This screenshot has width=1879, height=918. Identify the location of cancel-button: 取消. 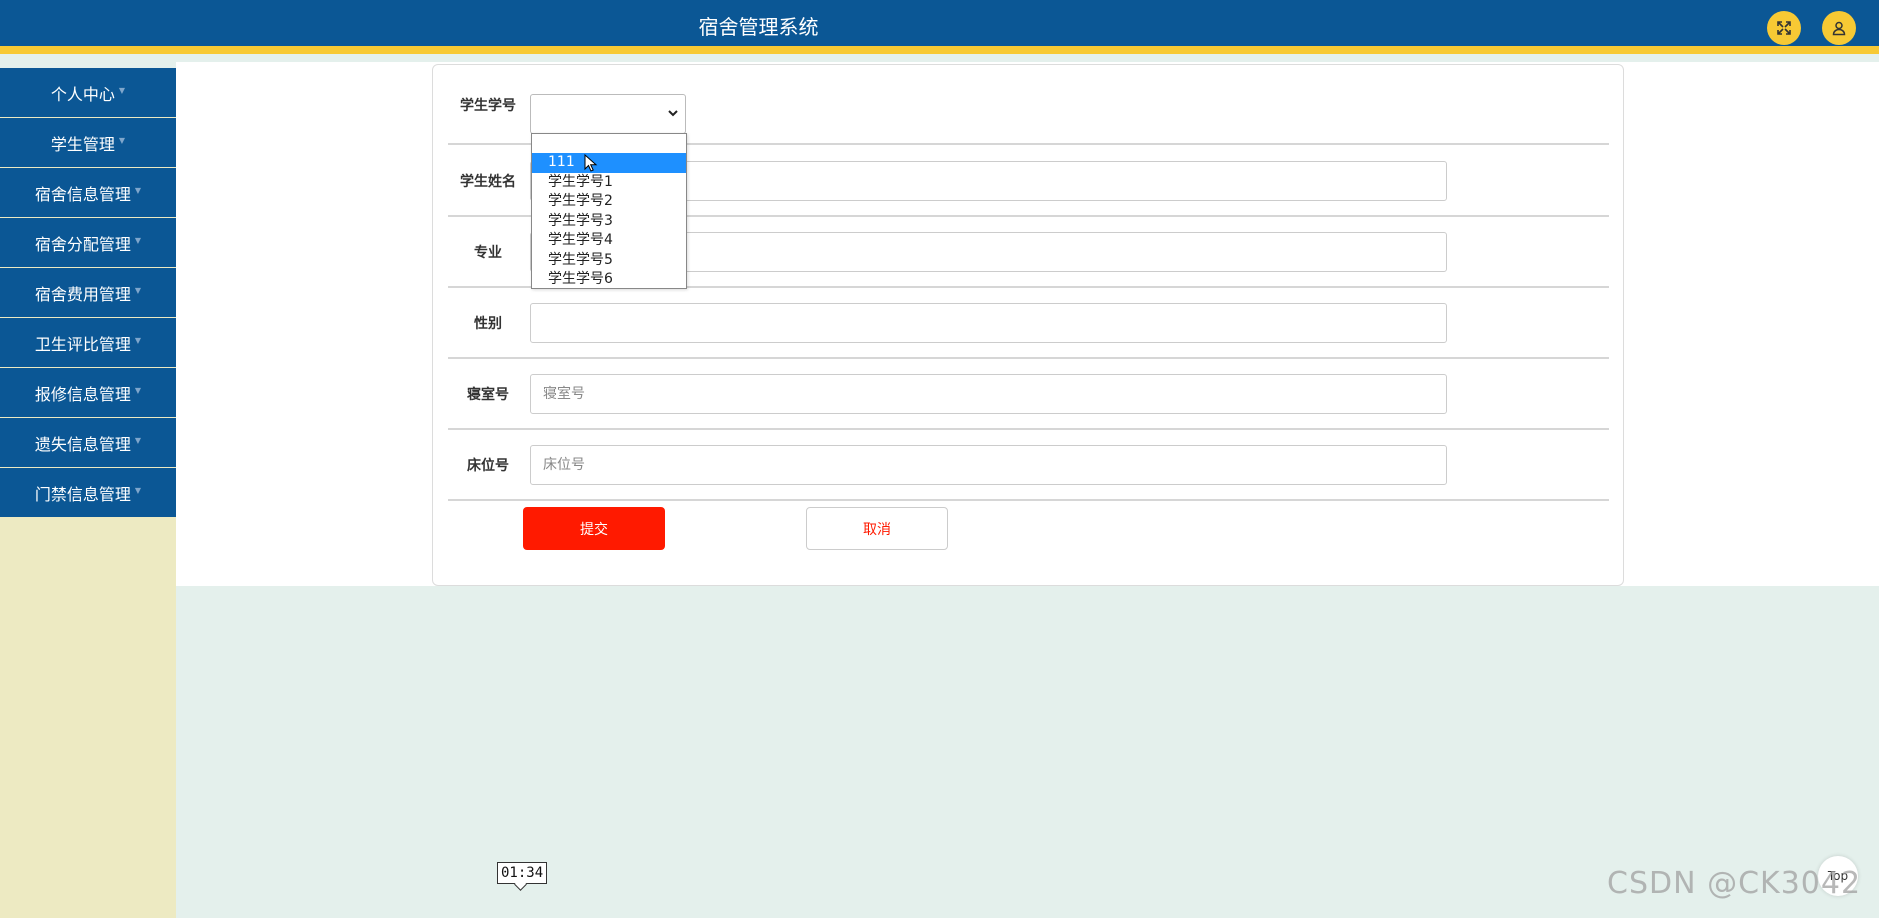
(877, 528).